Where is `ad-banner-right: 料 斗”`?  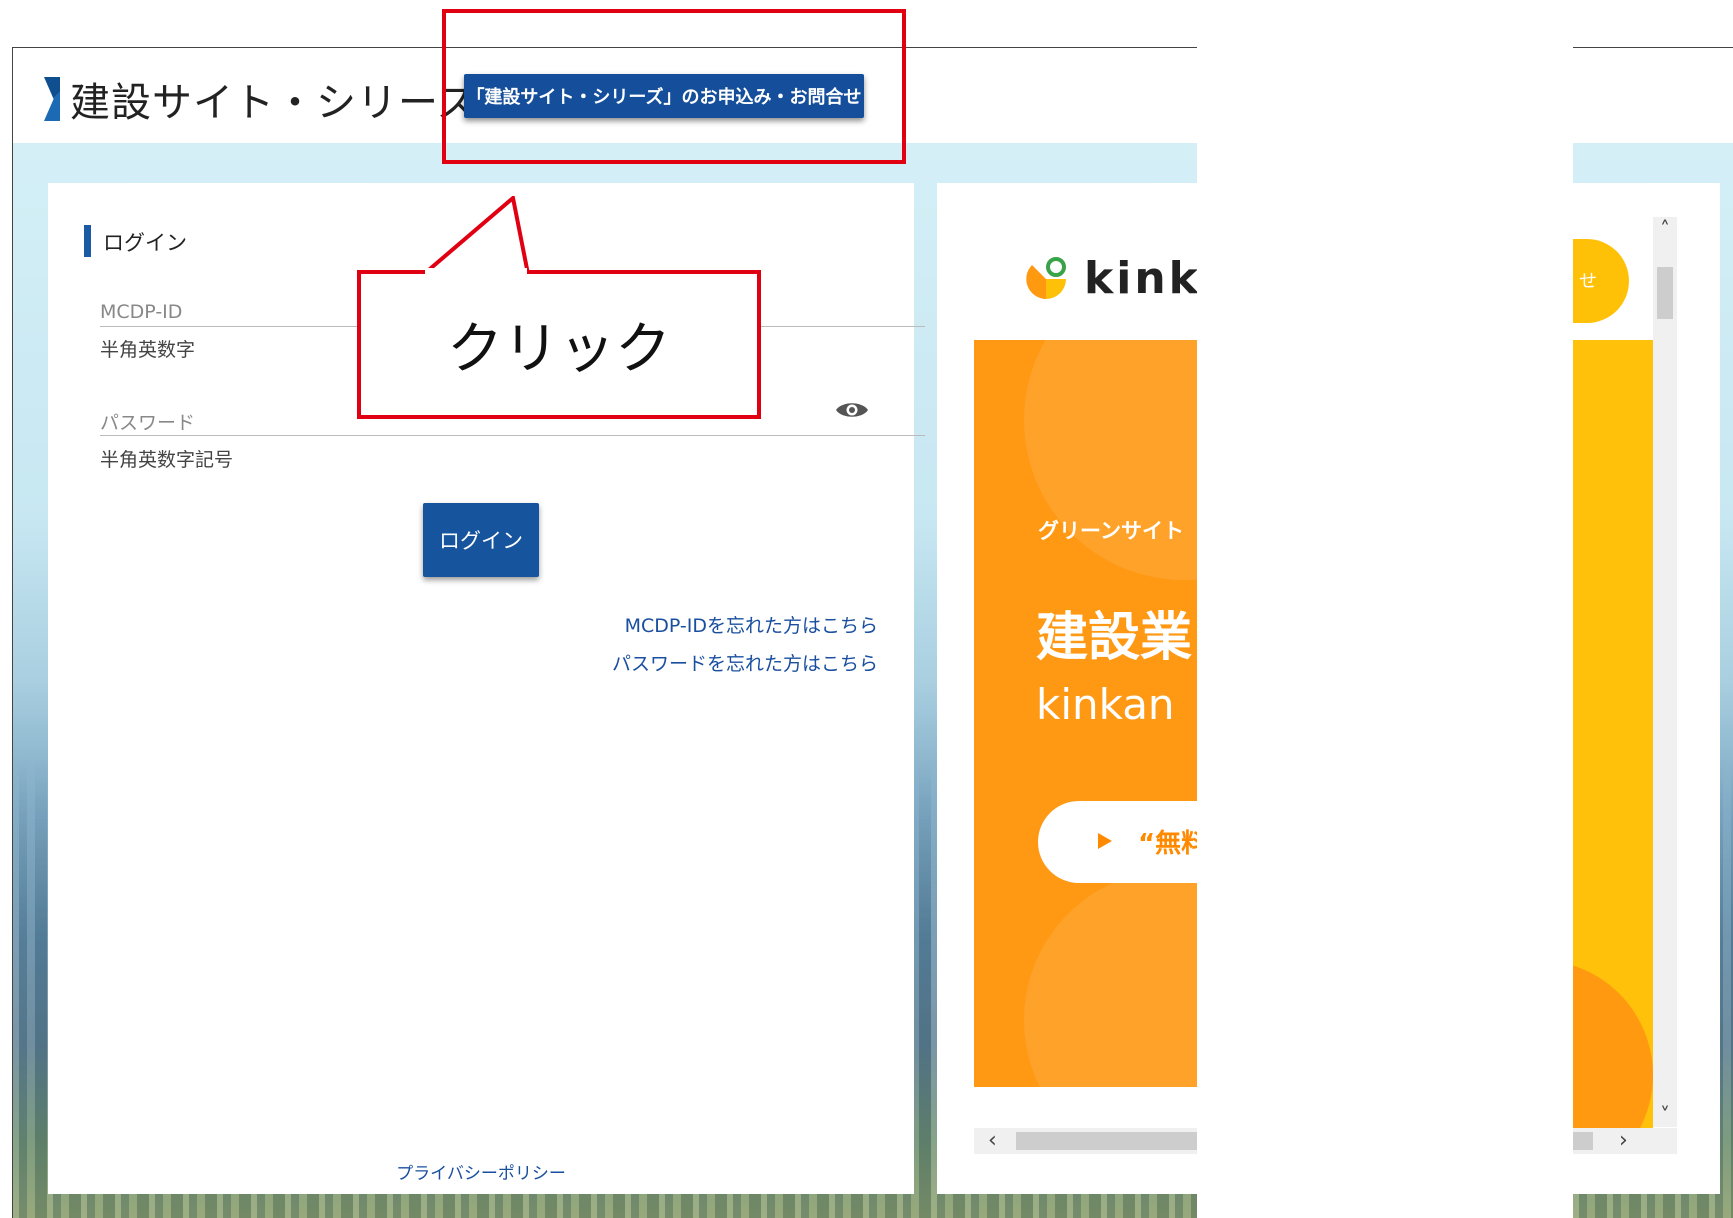 ad-banner-right: 料 斗” is located at coordinates (1613, 735).